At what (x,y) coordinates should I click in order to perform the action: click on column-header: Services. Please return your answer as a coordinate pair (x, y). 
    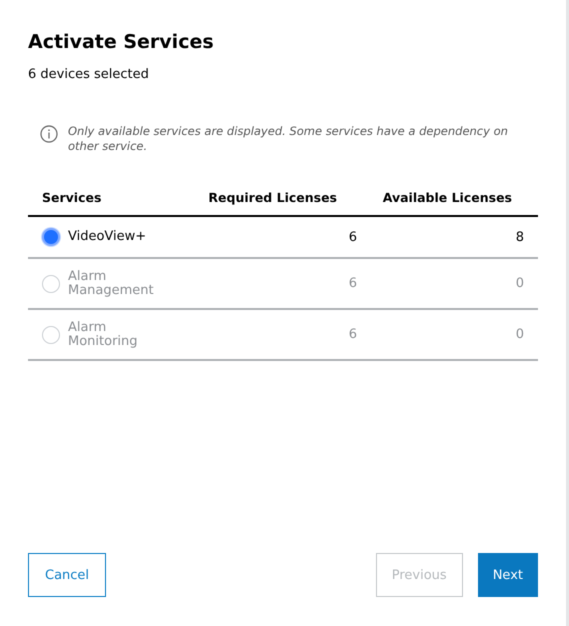
    Looking at the image, I should click on (71, 197).